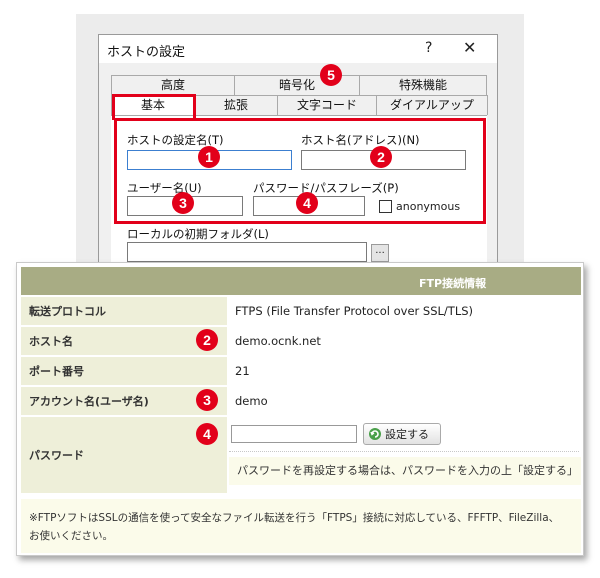 This screenshot has width=600, height=578. Describe the element at coordinates (360, 140) in the screenshot. I see `host-name-label: ホスト名(アドレス)(N)` at that location.